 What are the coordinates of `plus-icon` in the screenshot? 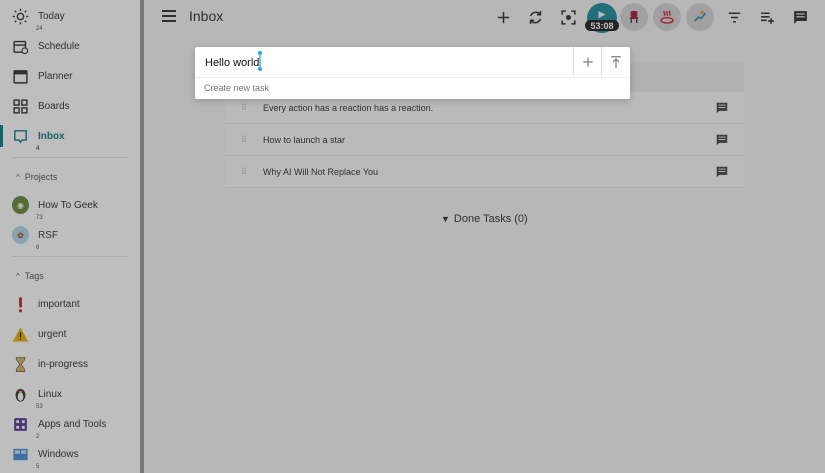 It's located at (588, 62).